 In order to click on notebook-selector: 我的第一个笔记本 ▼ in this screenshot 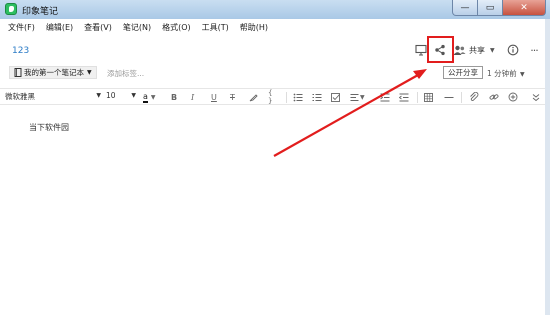, I will do `click(53, 72)`.